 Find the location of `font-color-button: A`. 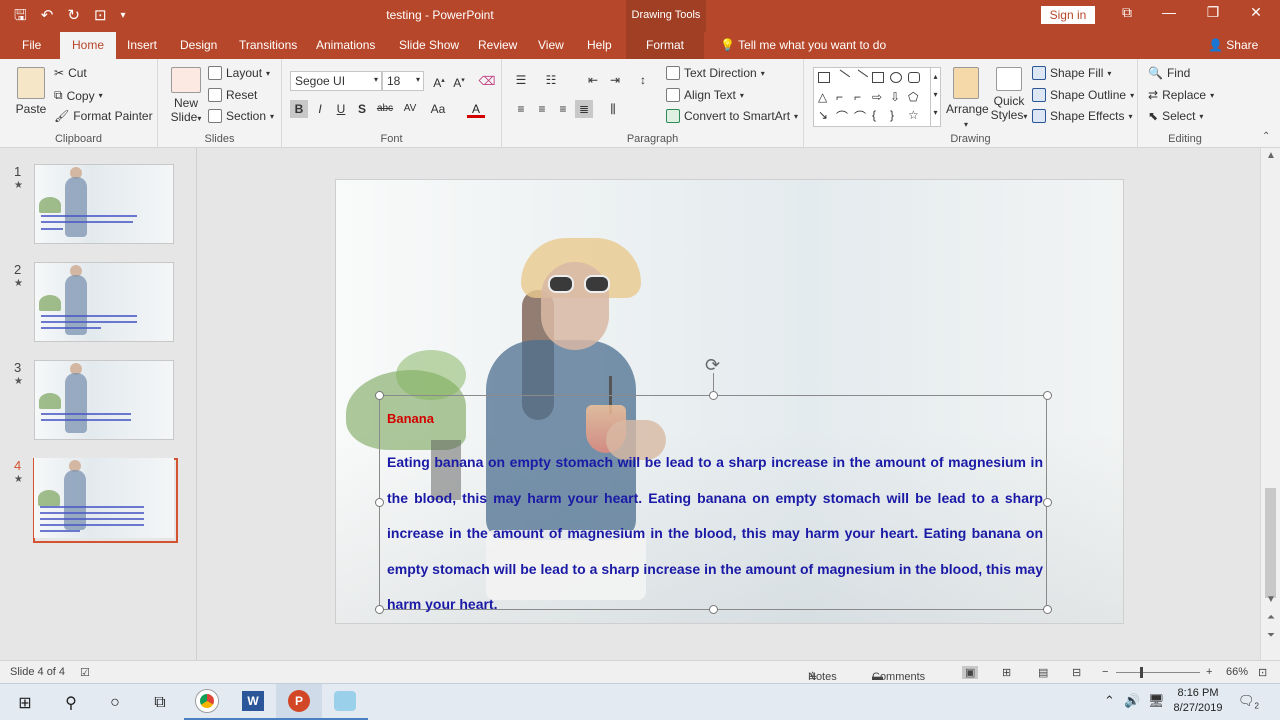

font-color-button: A is located at coordinates (476, 109).